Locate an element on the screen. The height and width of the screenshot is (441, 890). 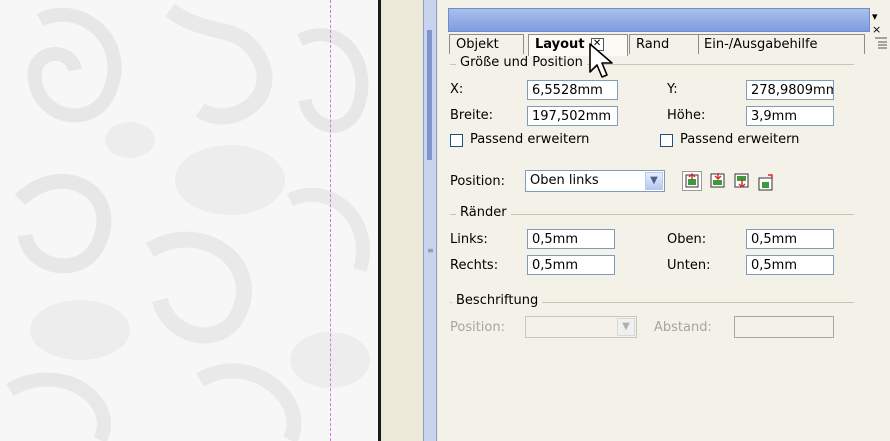
margin-top-label: Oben: is located at coordinates (687, 239).